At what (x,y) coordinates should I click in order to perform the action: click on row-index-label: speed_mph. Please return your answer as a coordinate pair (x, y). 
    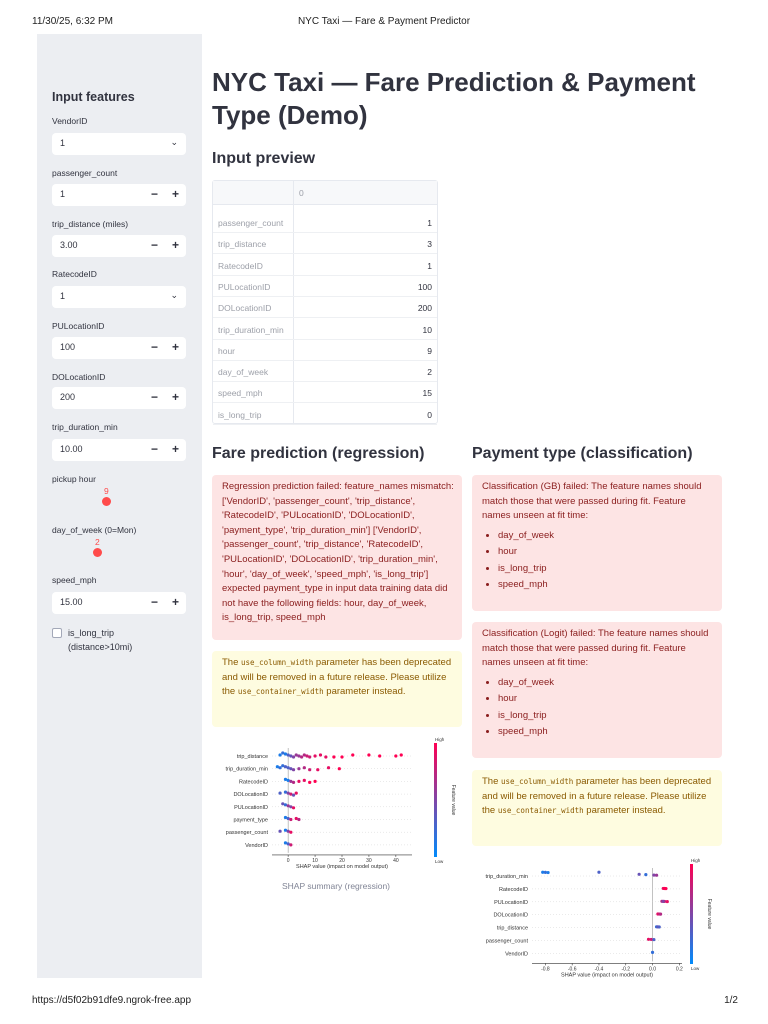
    Looking at the image, I should click on (240, 393).